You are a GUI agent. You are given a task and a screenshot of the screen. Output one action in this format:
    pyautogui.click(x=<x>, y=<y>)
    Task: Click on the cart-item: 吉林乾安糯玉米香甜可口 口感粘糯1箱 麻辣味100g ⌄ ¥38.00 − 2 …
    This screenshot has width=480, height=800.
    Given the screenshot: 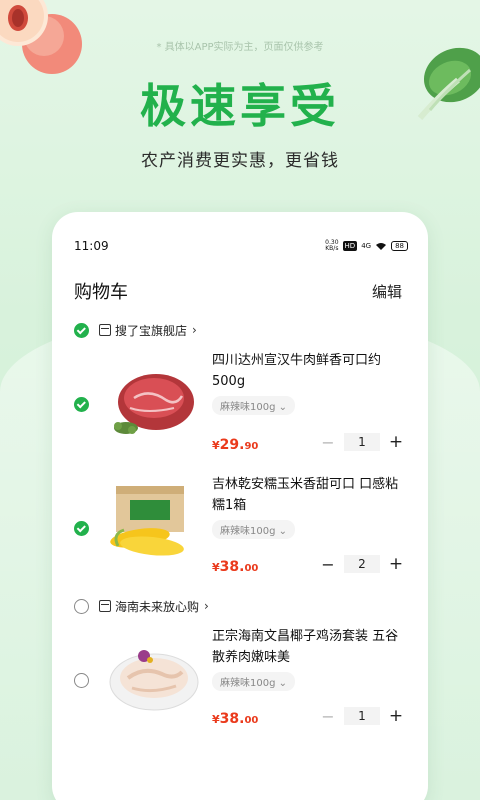 What is the action you would take?
    pyautogui.click(x=239, y=529)
    